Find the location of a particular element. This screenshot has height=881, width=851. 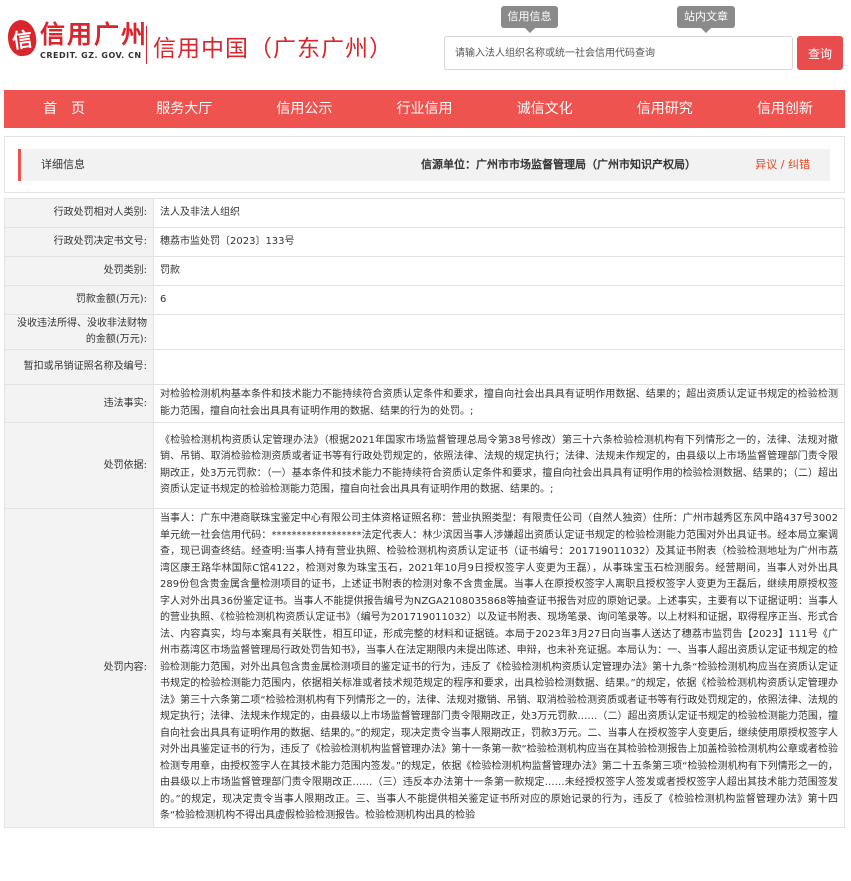

row-label: 行政处罚决定书文号: is located at coordinates (79, 242).